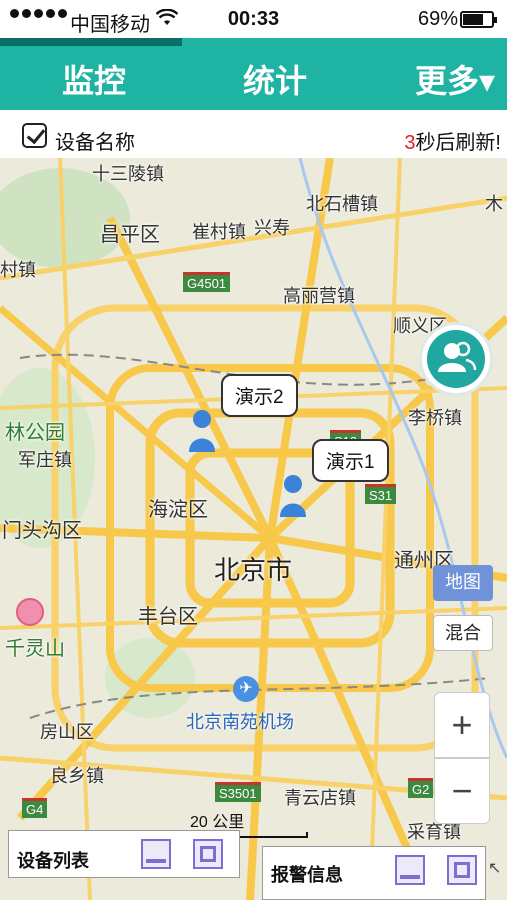 The height and width of the screenshot is (900, 507). Describe the element at coordinates (35, 433) in the screenshot. I see `map-label: 林公园` at that location.